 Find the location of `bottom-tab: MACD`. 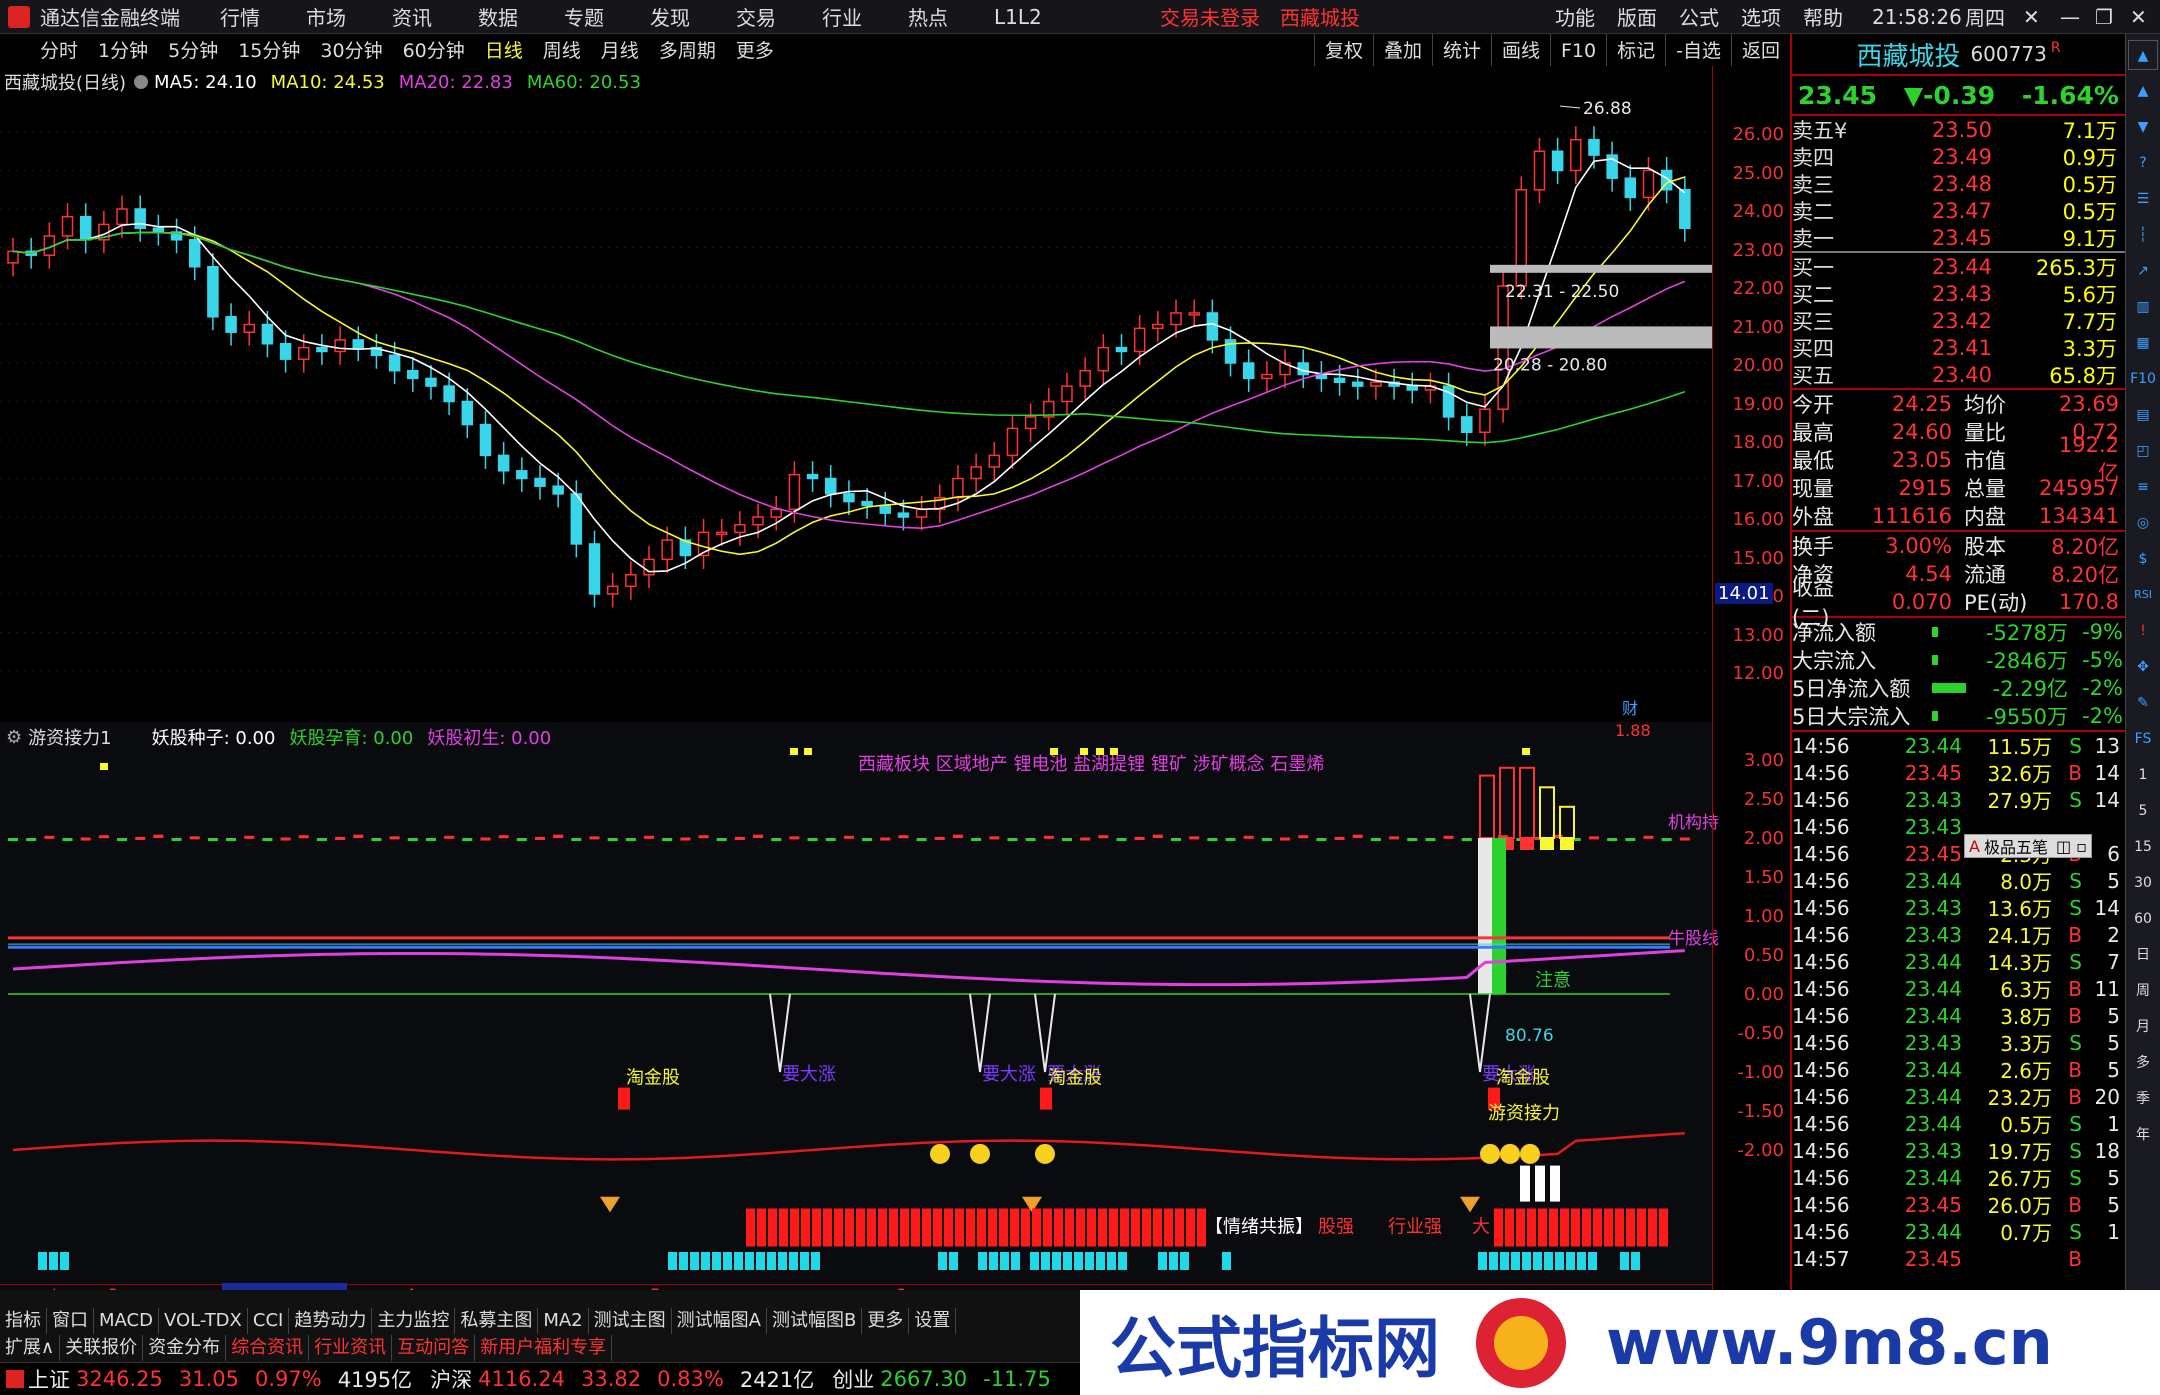

bottom-tab: MACD is located at coordinates (126, 1320).